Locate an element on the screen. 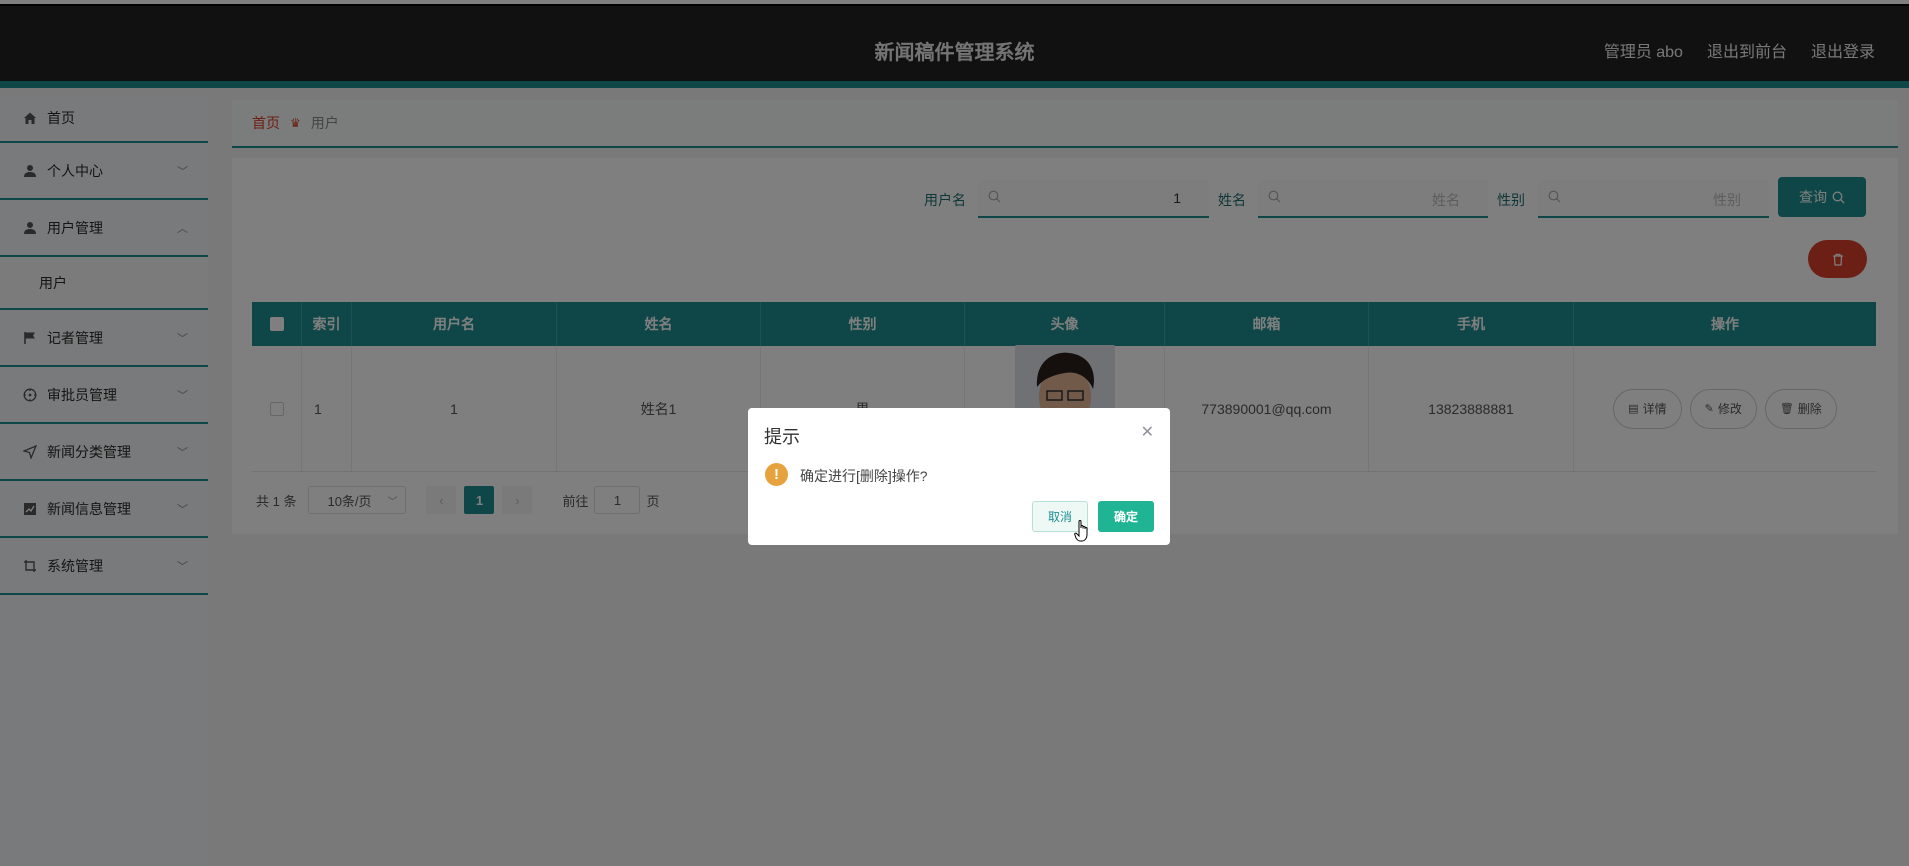 The image size is (1909, 866). warning-icon: ! is located at coordinates (776, 474).